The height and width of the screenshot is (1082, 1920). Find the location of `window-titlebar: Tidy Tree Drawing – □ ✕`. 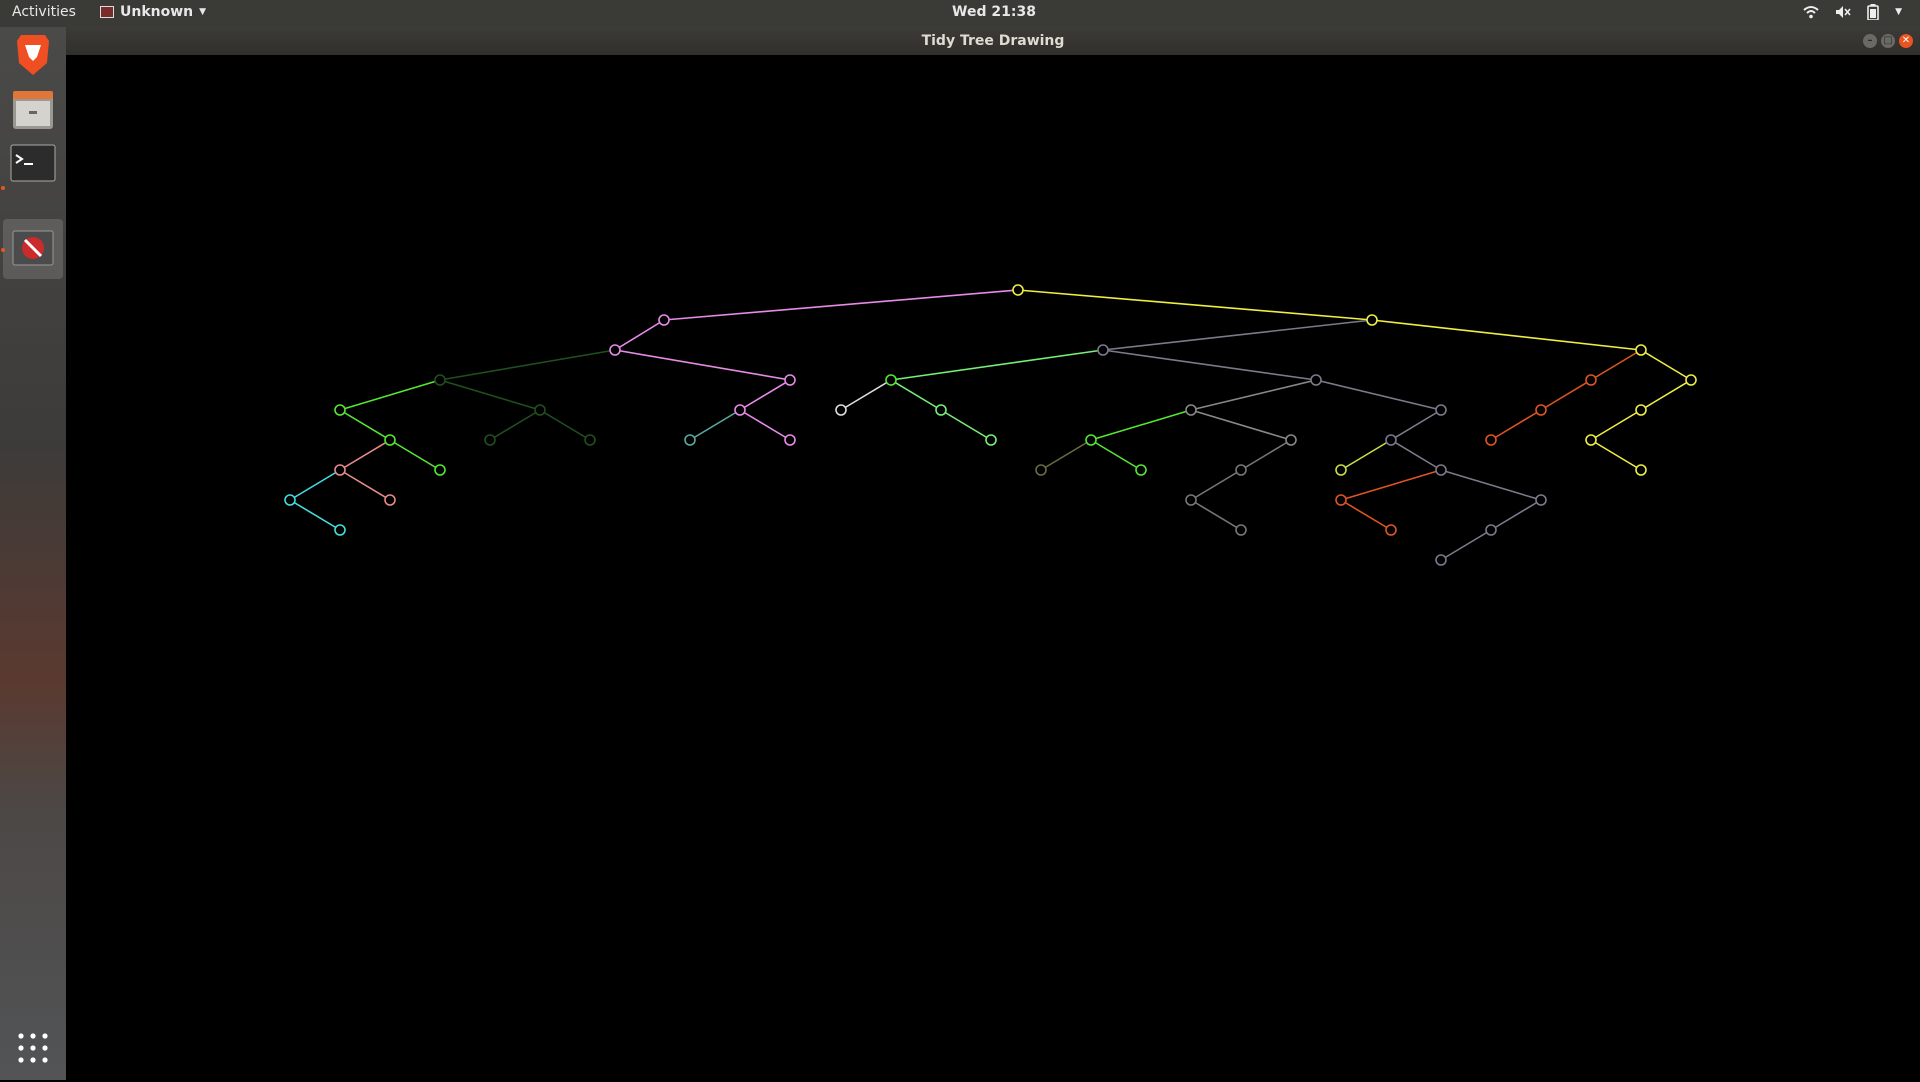

window-titlebar: Tidy Tree Drawing – □ ✕ is located at coordinates (993, 41).